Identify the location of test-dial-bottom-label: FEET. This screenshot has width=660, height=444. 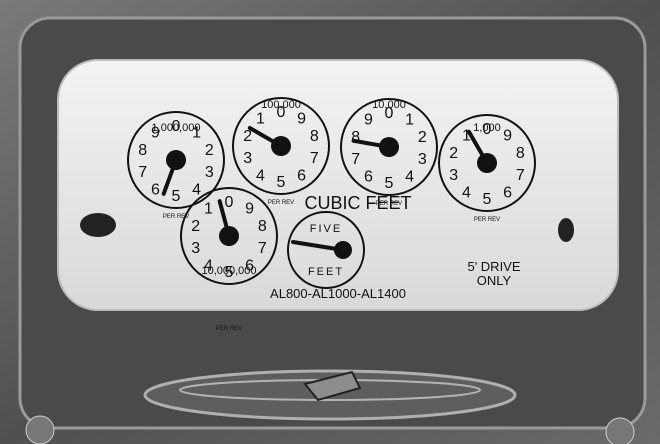
(326, 272).